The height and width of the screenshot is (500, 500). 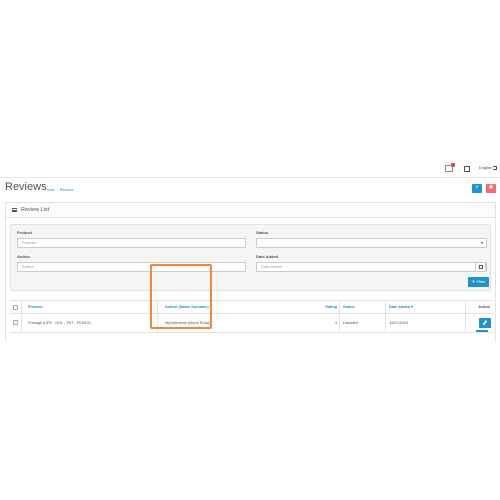 I want to click on filter-button: ▼ Filter, so click(x=478, y=282).